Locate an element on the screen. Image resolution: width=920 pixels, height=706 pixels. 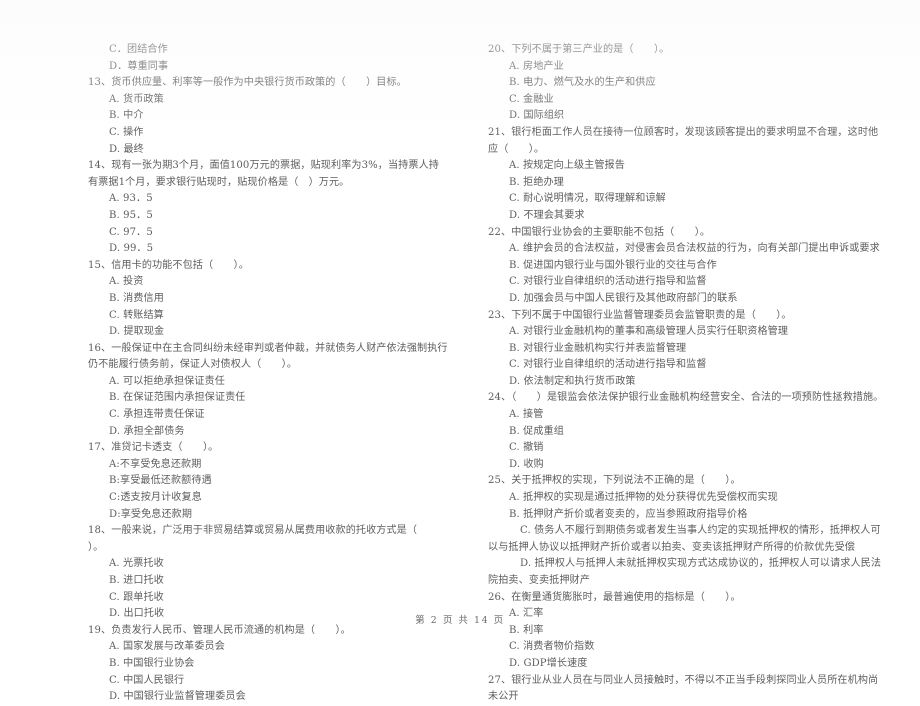
question-stem: 23、下列不属于中国银行业监督管理委员会监管职责的是（ ）。 is located at coordinates (640, 315).